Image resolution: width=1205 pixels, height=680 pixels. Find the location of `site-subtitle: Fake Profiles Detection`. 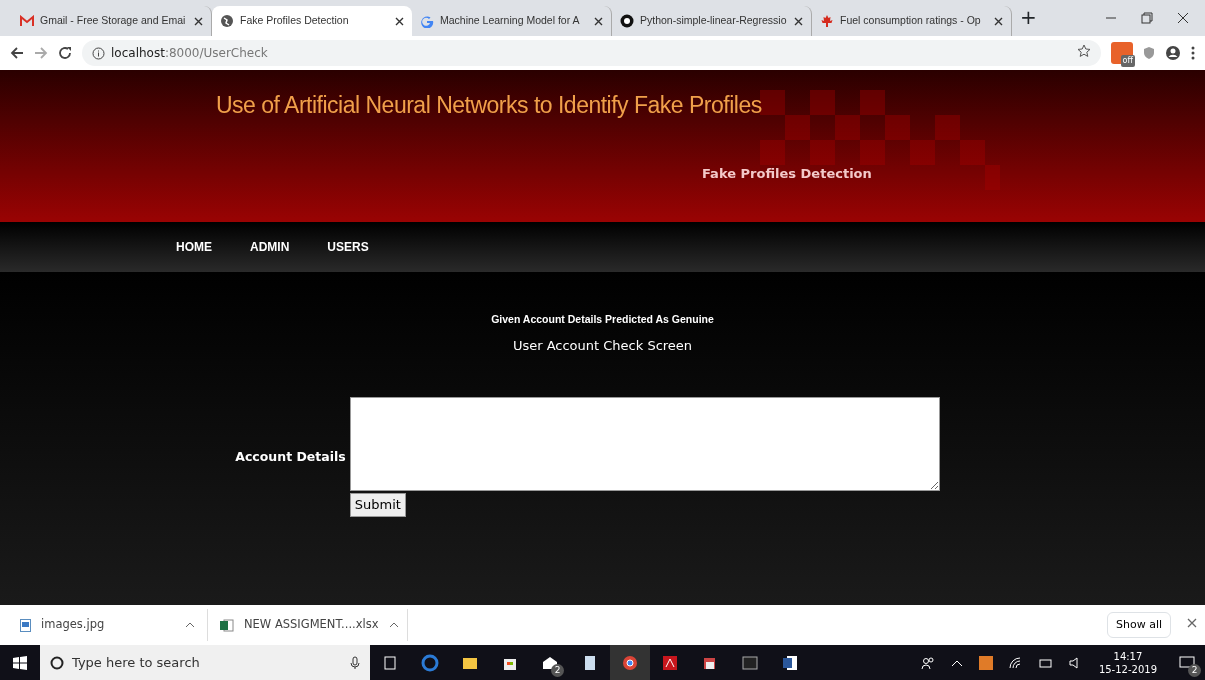

site-subtitle: Fake Profiles Detection is located at coordinates (787, 174).